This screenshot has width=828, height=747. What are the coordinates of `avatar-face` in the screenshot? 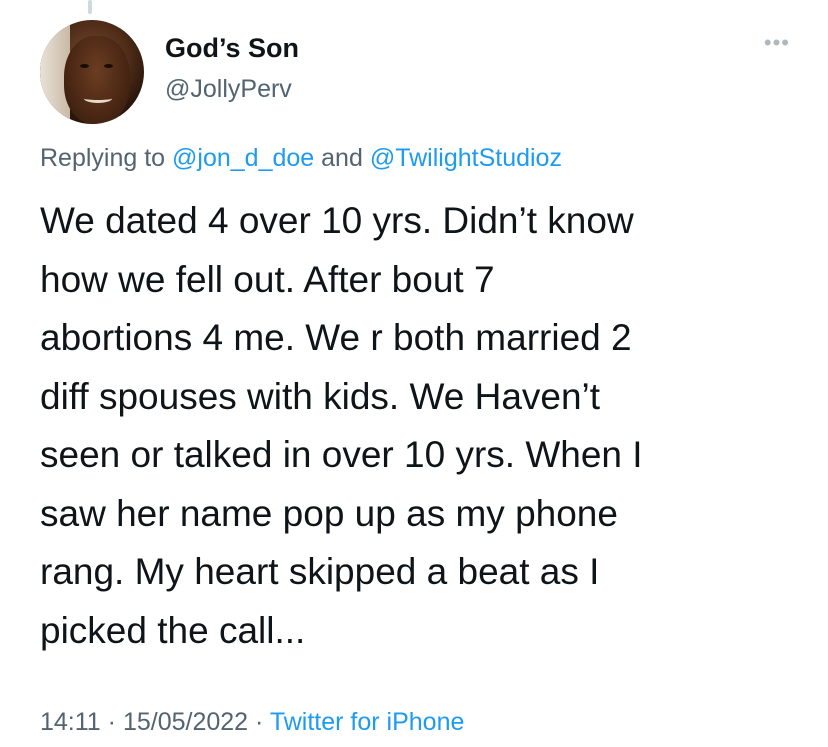 It's located at (97, 80).